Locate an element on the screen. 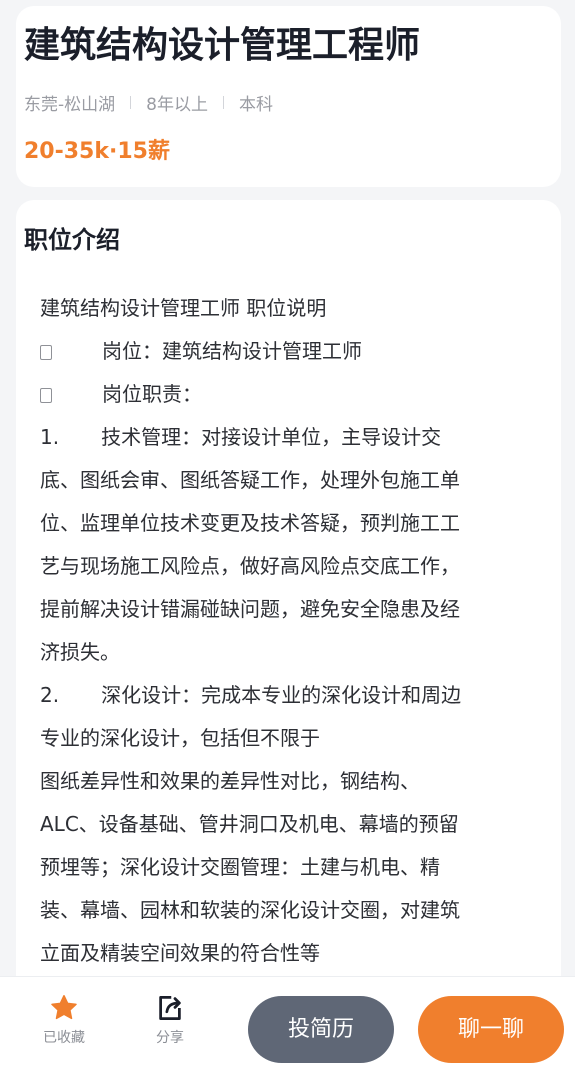 The image size is (575, 1080). description-line: 岗位：建筑结构设计管理工师 is located at coordinates (289, 351).